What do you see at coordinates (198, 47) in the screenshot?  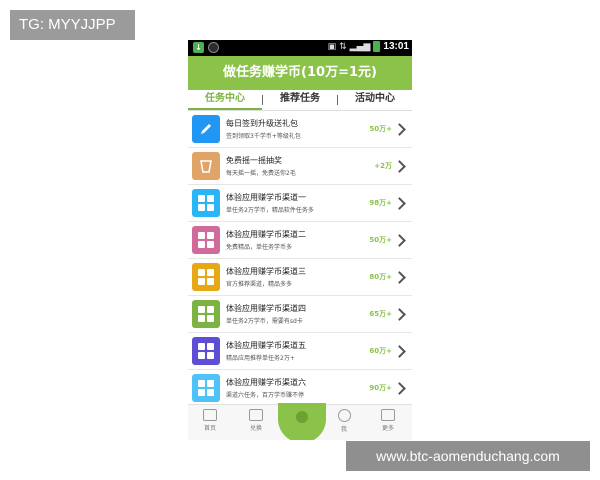 I see `download-icon: ↓` at bounding box center [198, 47].